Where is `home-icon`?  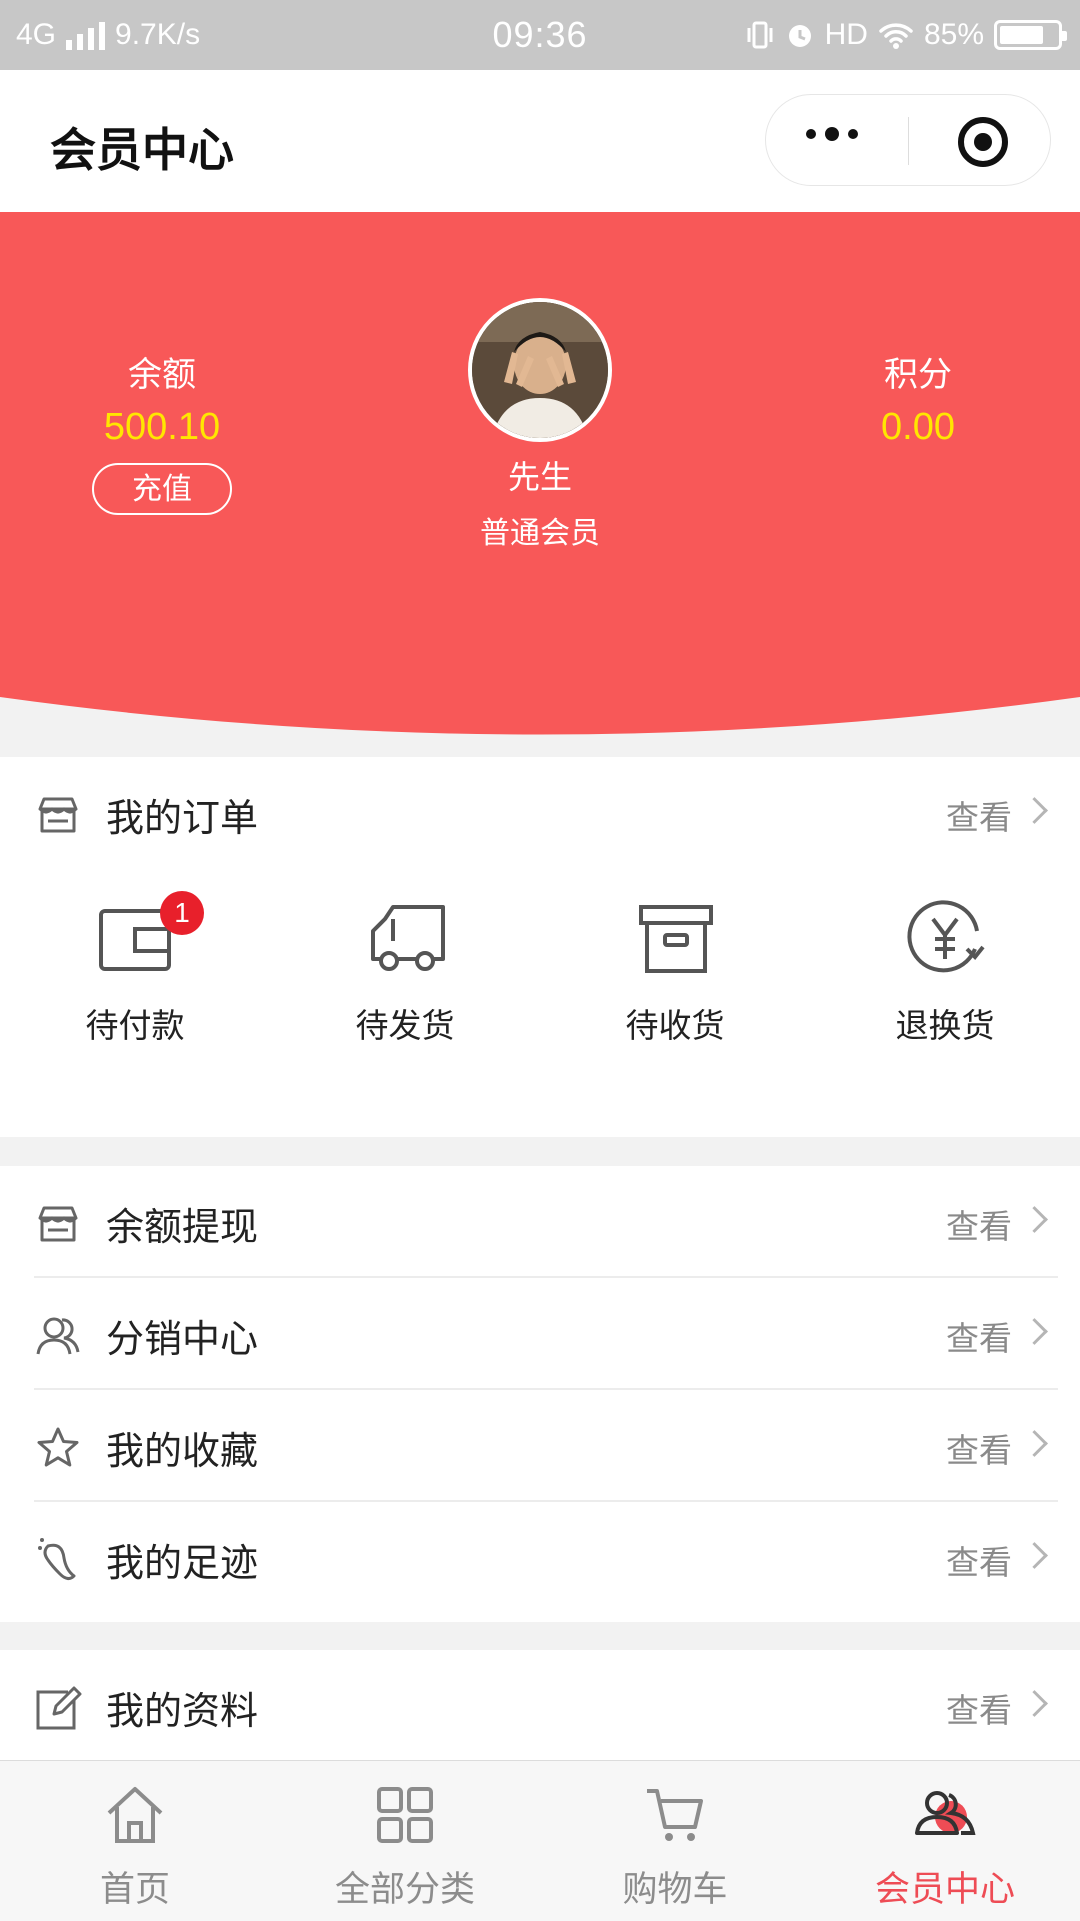
home-icon is located at coordinates (135, 1815).